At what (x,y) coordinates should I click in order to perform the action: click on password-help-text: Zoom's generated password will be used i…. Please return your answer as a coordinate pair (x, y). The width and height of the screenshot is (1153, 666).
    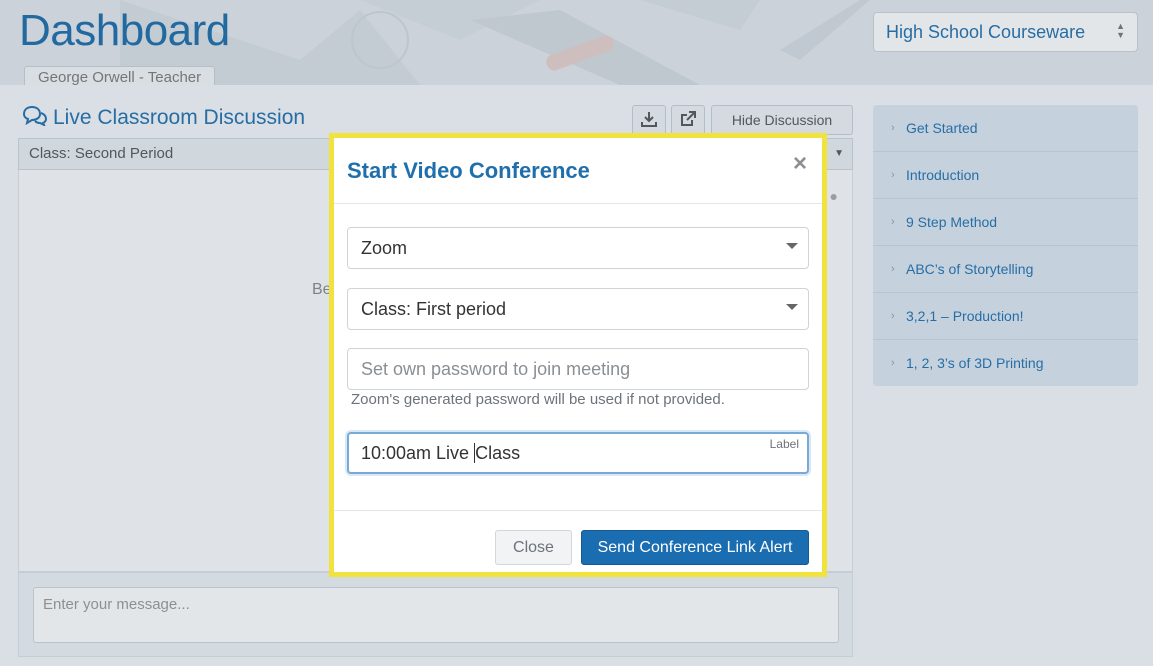
    Looking at the image, I should click on (538, 399).